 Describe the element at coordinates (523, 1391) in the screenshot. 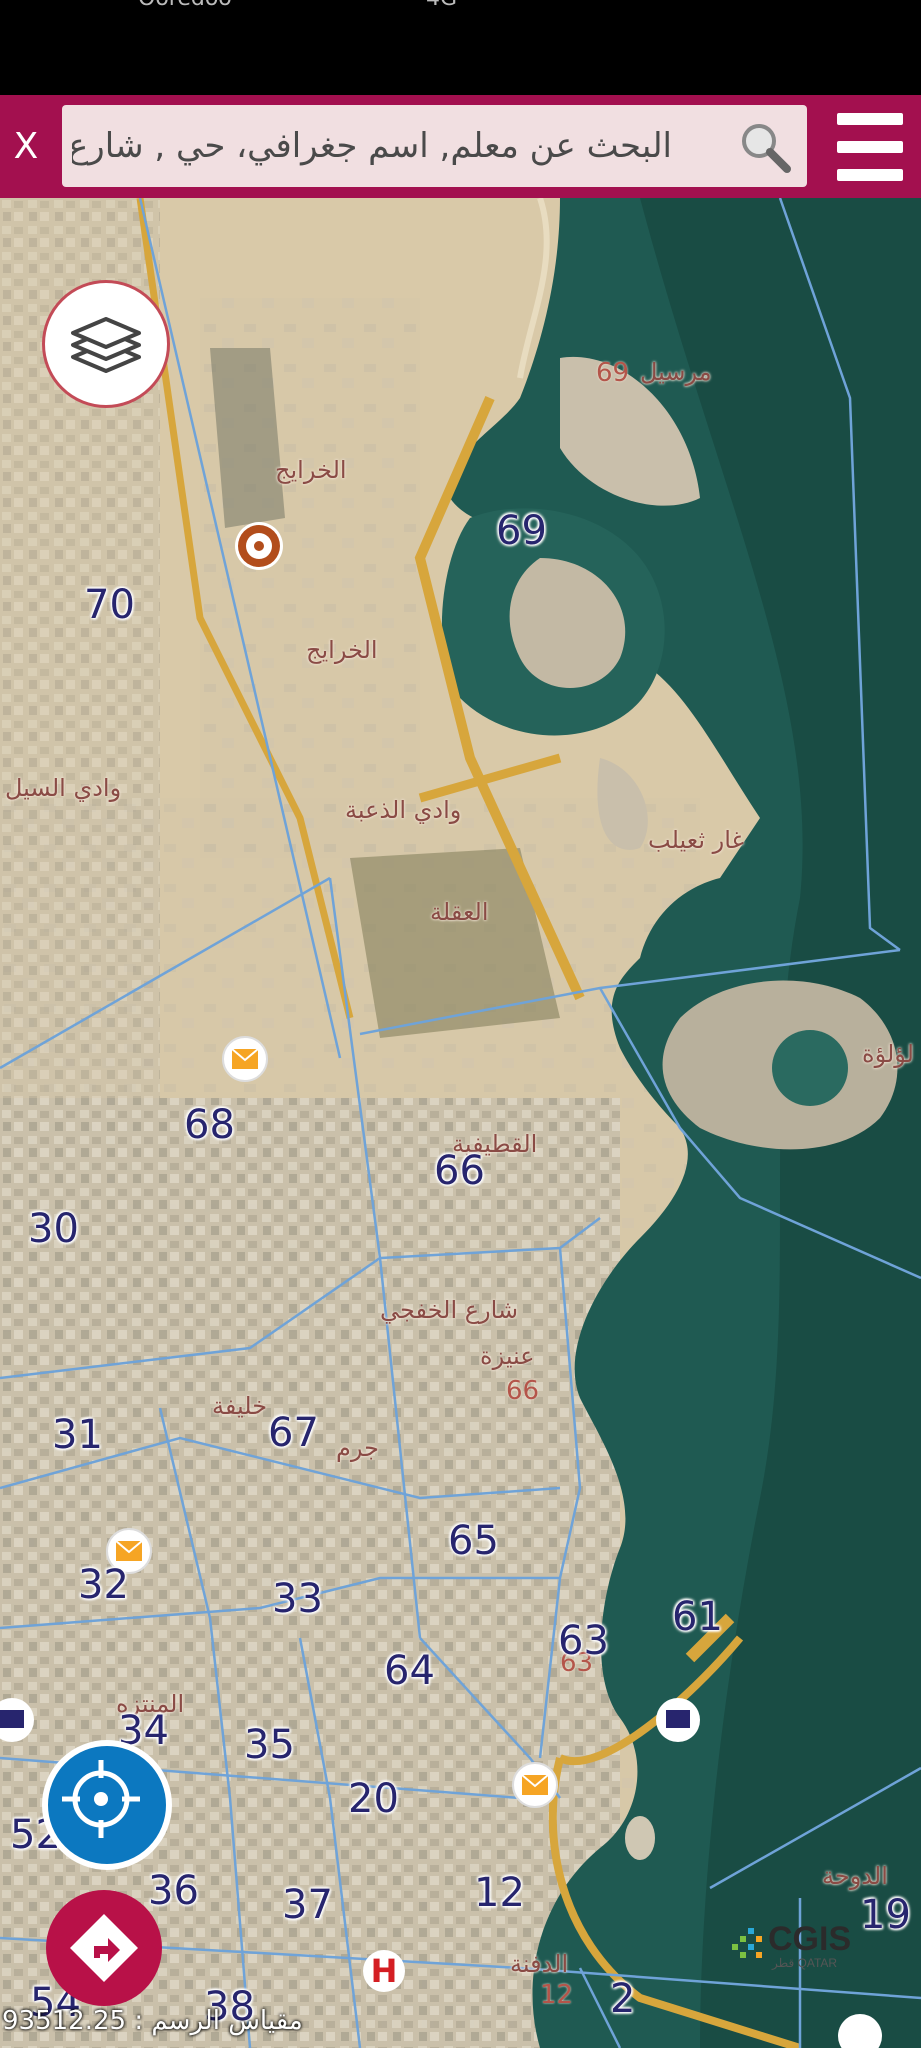

I see `faded-zone-number: 66` at that location.